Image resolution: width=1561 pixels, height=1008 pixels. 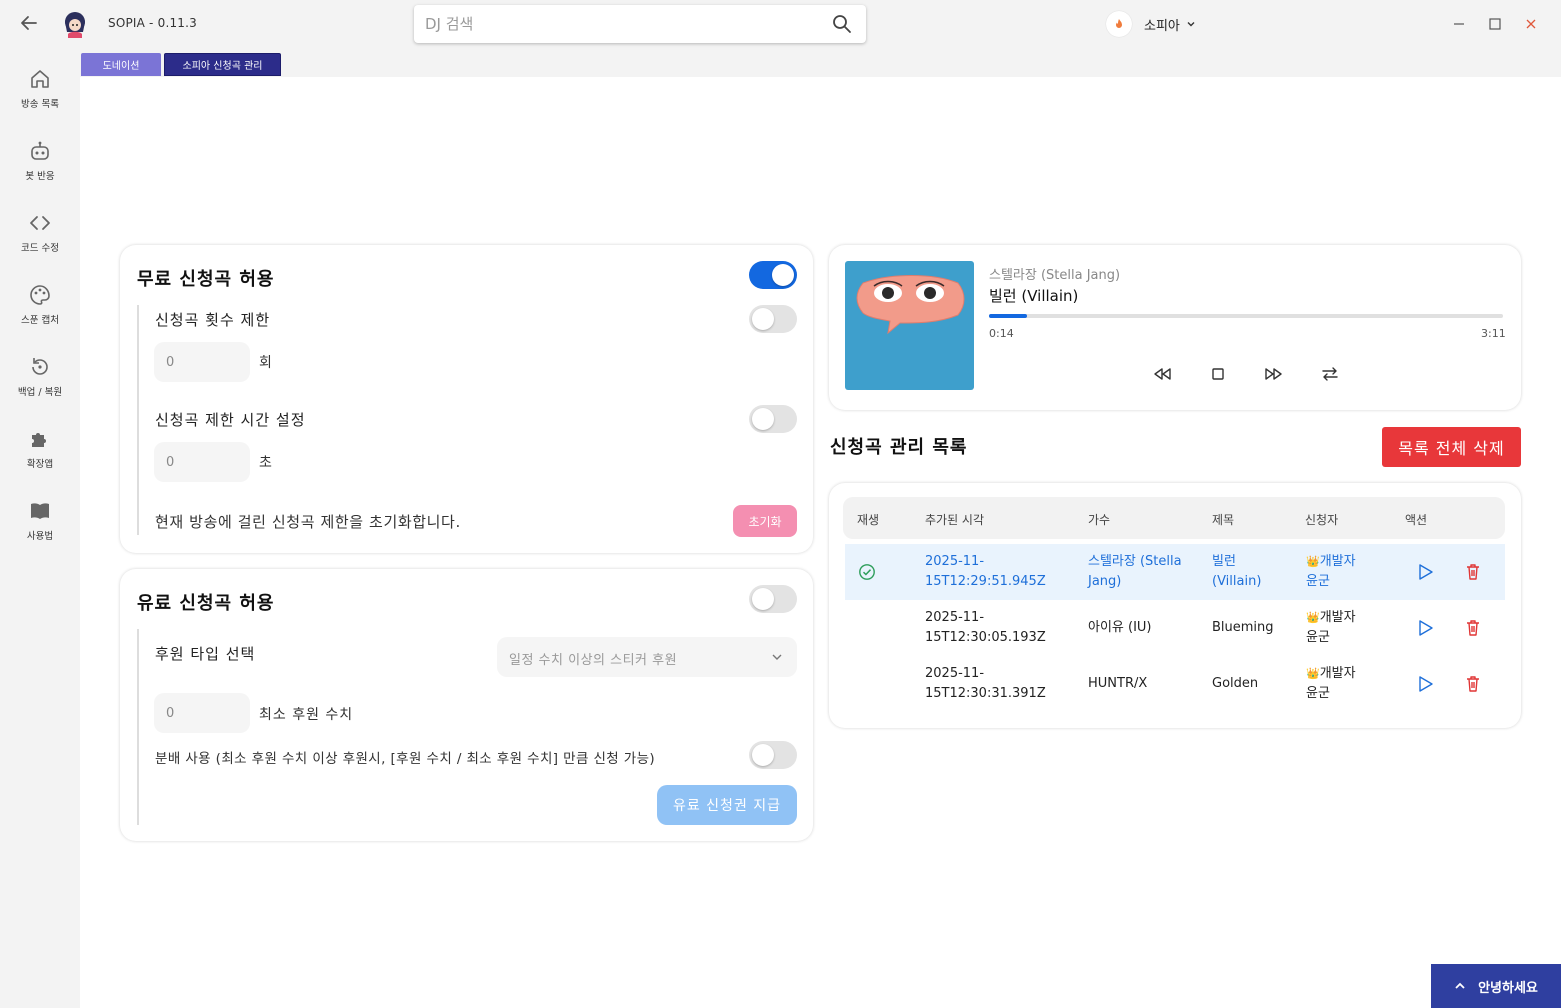 I want to click on column-header: 신청자, so click(x=1322, y=520).